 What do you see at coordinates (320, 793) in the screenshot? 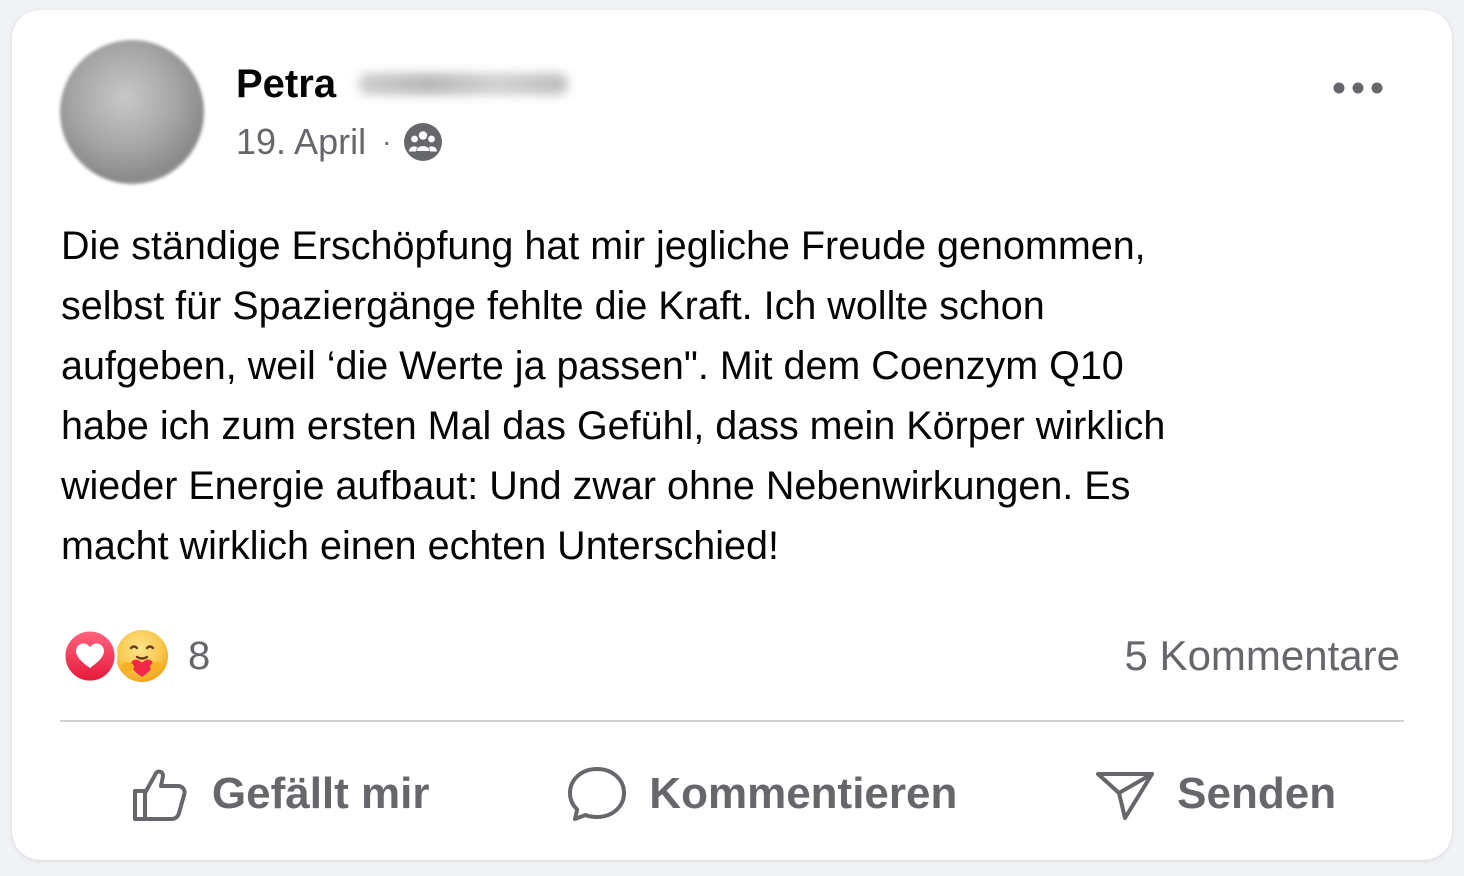
I see `like-label: Gefällt mir` at bounding box center [320, 793].